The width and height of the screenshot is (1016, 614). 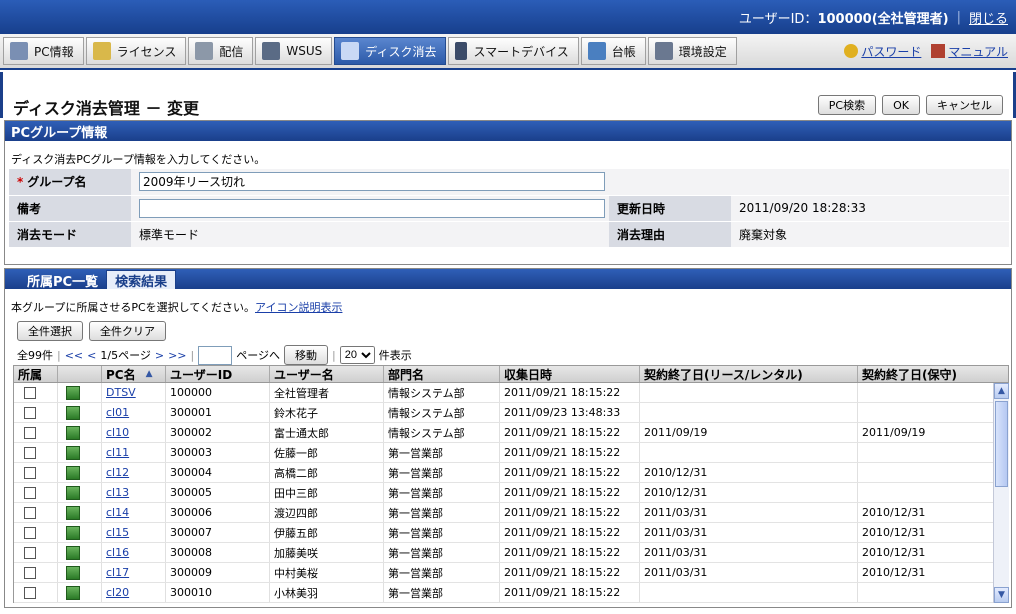 I want to click on password-link: パスワード, so click(x=882, y=51).